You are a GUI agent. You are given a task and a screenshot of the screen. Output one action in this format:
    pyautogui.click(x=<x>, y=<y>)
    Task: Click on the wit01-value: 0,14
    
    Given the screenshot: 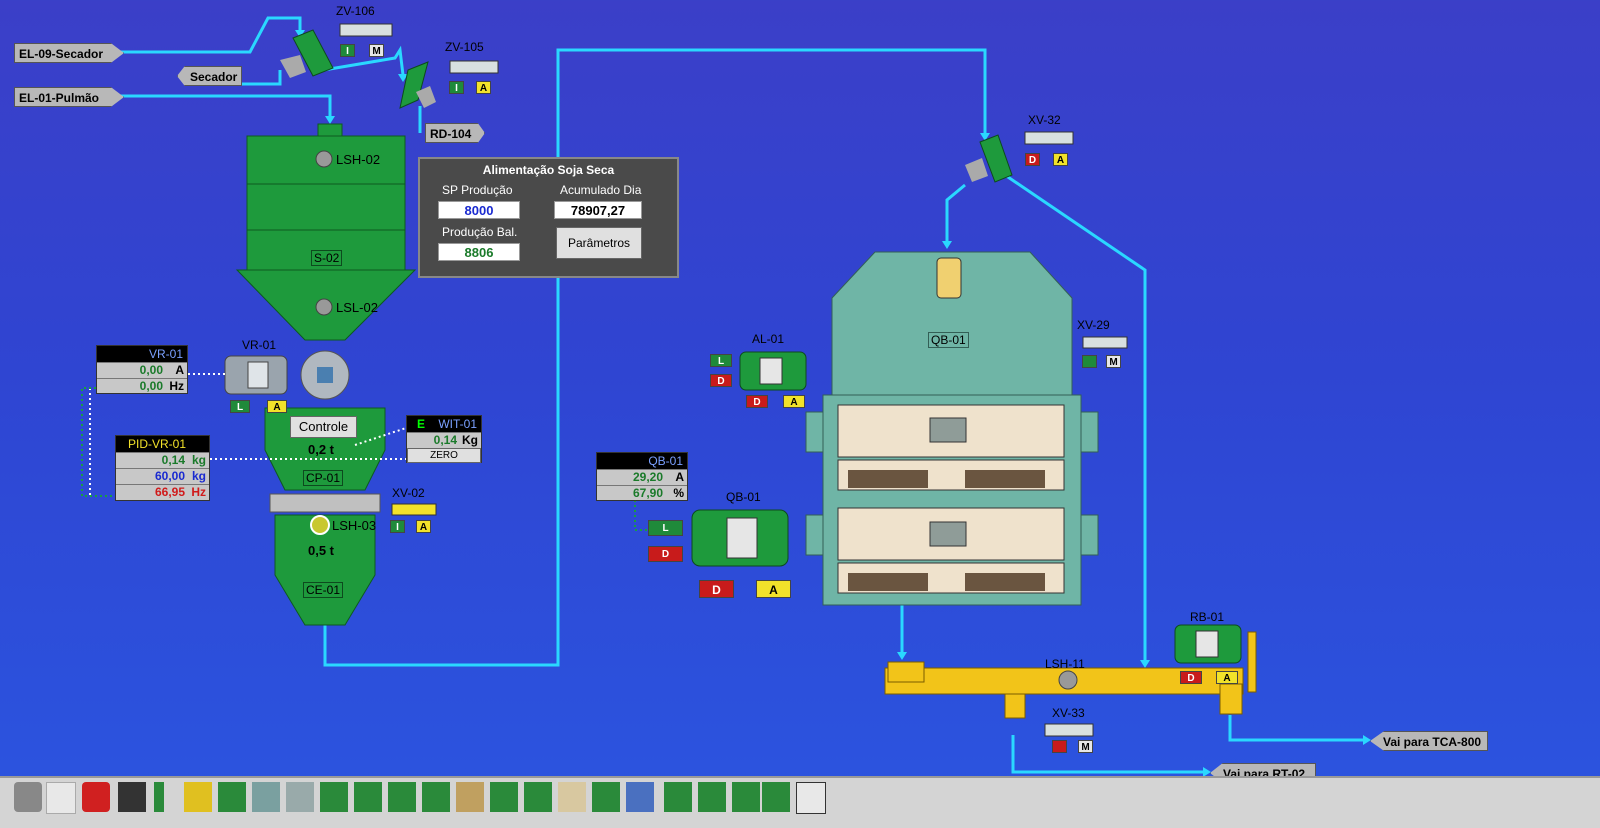 What is the action you would take?
    pyautogui.click(x=445, y=440)
    